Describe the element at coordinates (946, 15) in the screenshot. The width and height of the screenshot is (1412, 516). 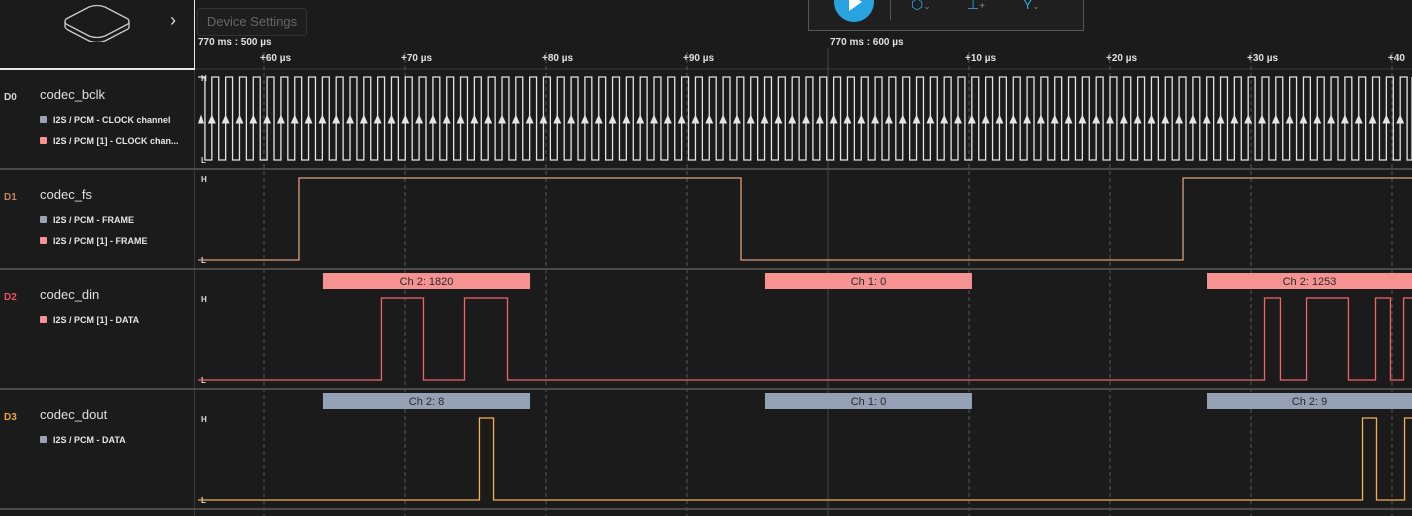
I see `capture-toolbar: ⬡⌄ ⊥+ Y⌄` at that location.